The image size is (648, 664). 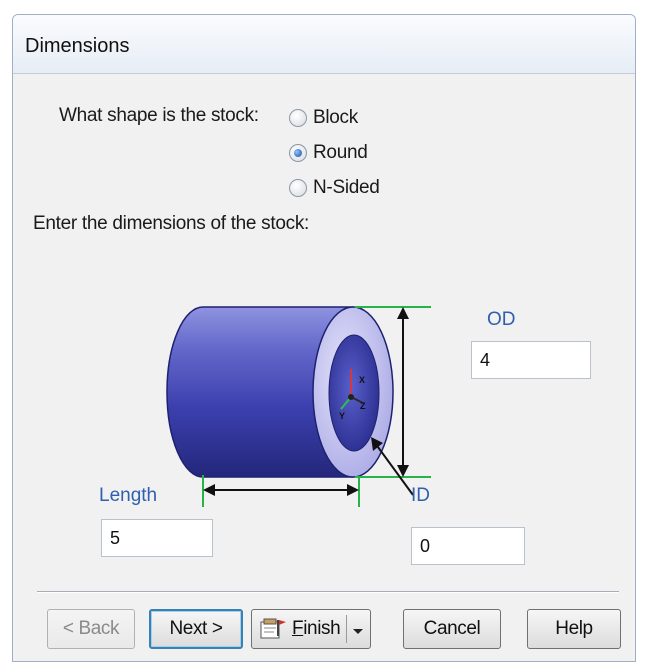 I want to click on length-label: Length, so click(x=128, y=495).